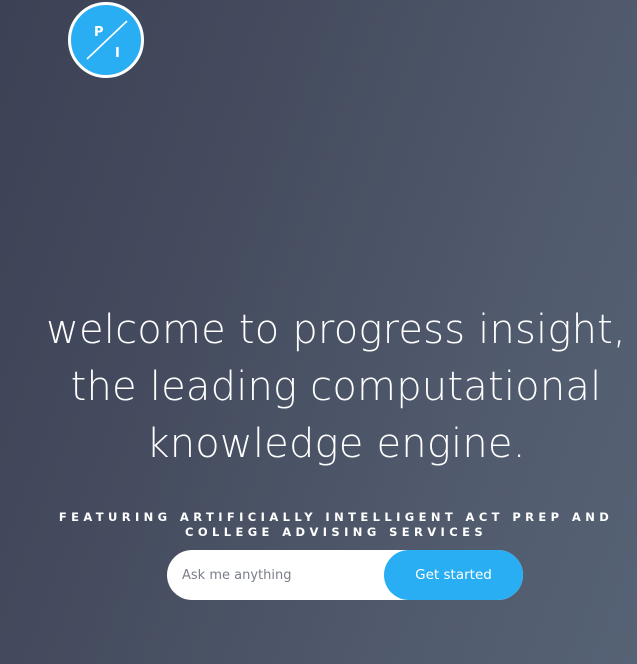  I want to click on headline-line-1: welcome to progress insight,, so click(336, 330).